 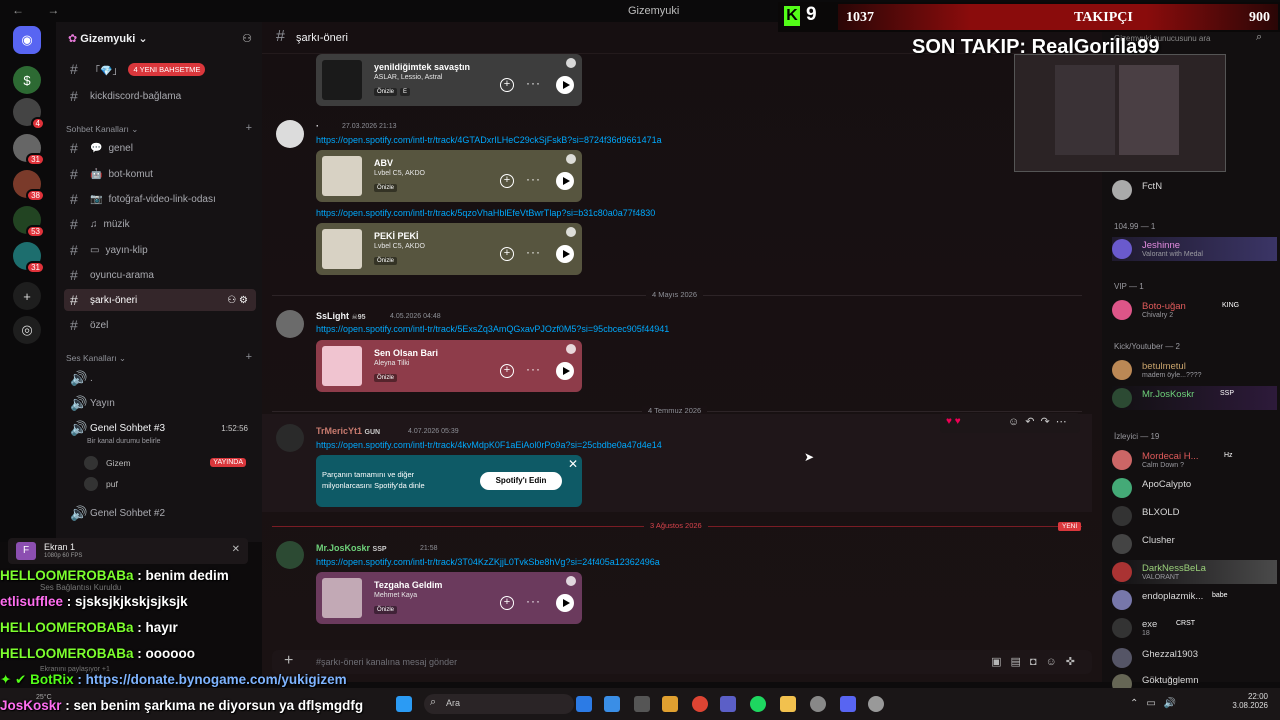 What do you see at coordinates (40, 10) in the screenshot?
I see `nav-arrows-icon: ← →` at bounding box center [40, 10].